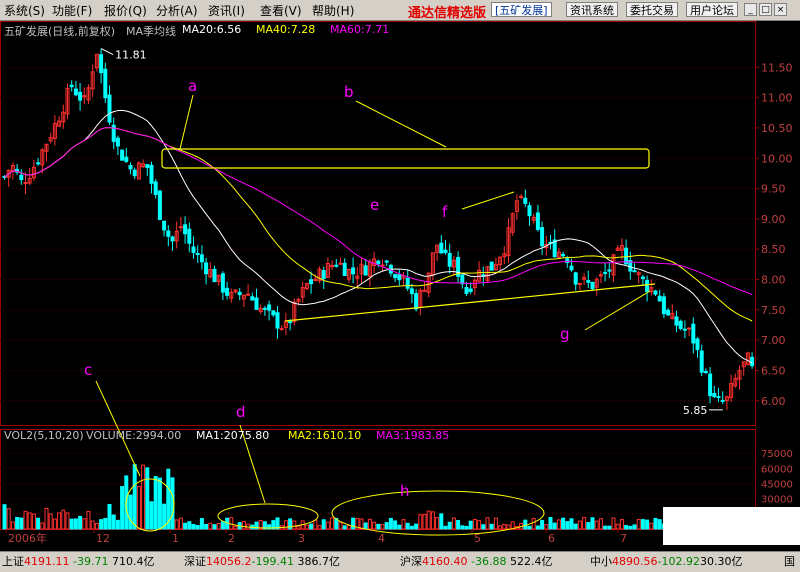 This screenshot has height=572, width=800. What do you see at coordinates (60, 31) in the screenshot?
I see `stock-title: 五矿发展(日线,前复权)` at bounding box center [60, 31].